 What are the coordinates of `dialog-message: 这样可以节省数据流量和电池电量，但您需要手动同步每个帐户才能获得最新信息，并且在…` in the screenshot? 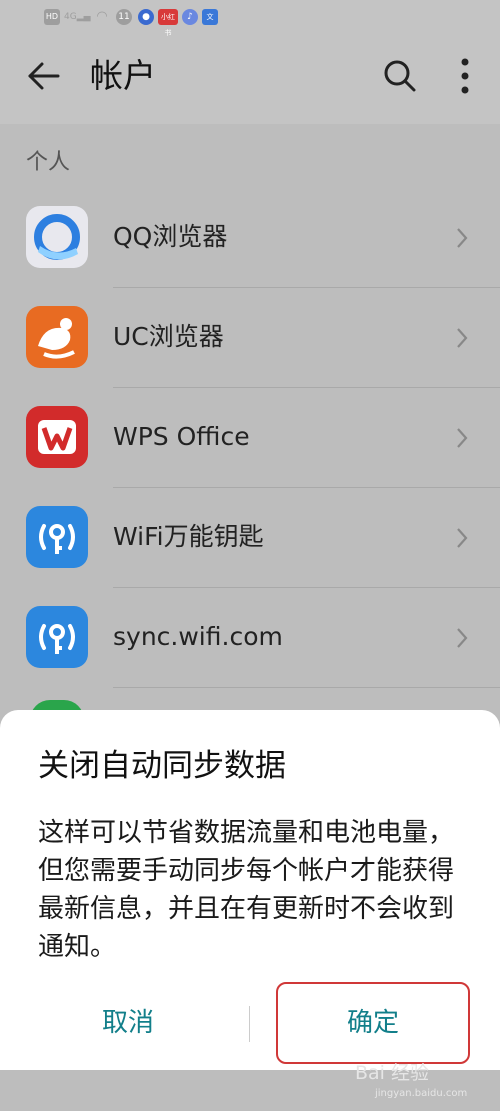 It's located at (246, 890).